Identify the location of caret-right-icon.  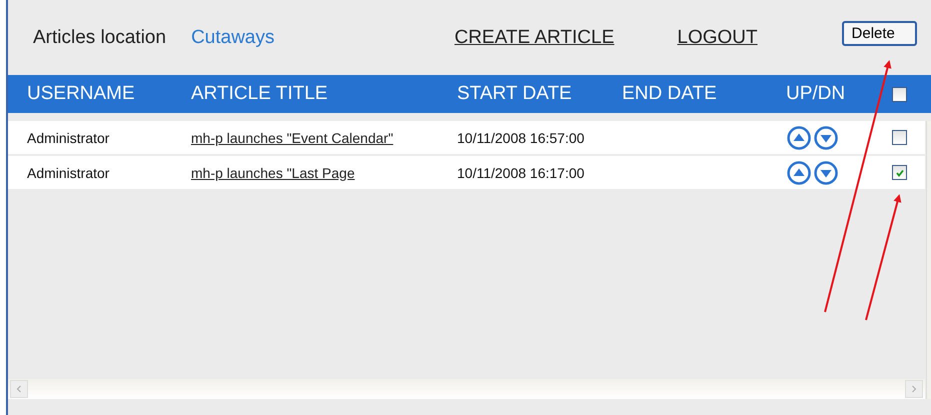
(914, 389).